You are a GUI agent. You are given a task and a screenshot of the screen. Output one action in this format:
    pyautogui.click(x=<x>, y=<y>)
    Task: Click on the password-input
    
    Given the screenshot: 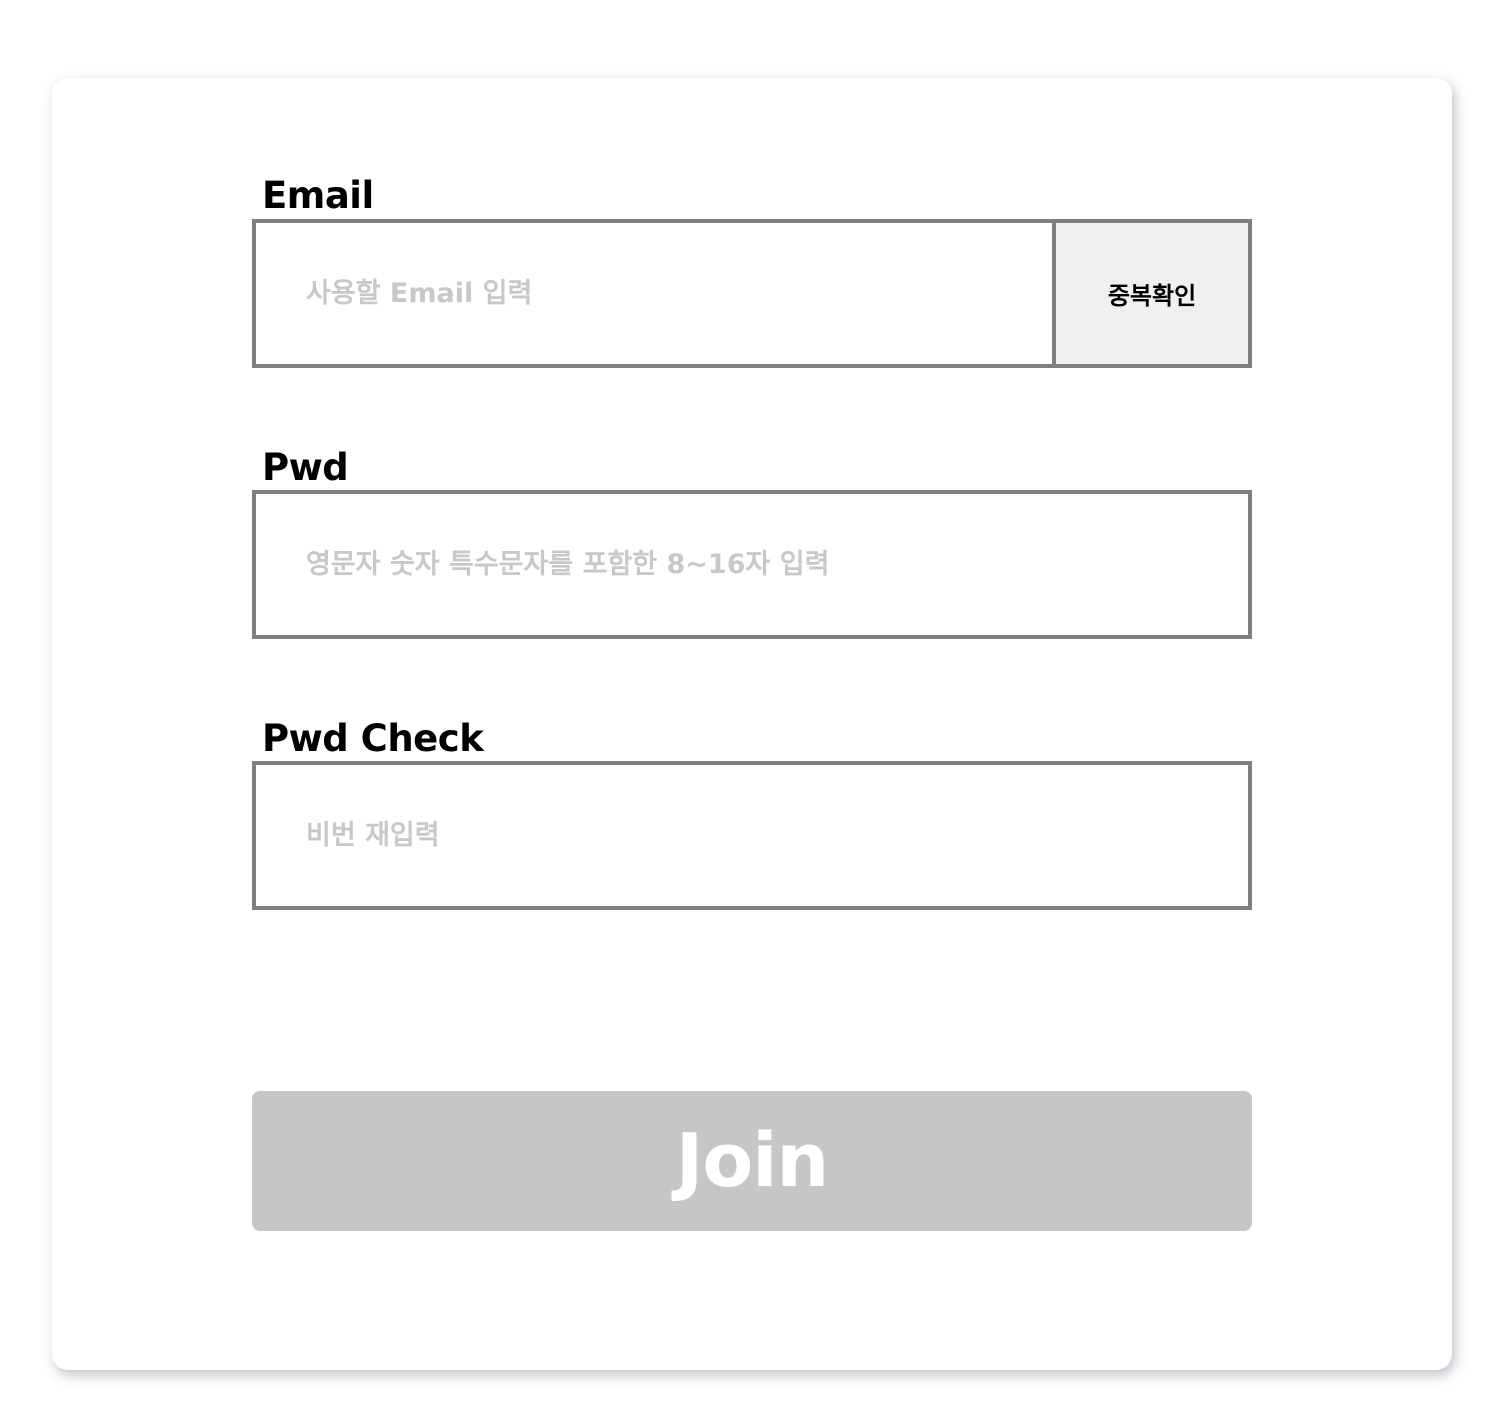 What is the action you would take?
    pyautogui.click(x=752, y=564)
    